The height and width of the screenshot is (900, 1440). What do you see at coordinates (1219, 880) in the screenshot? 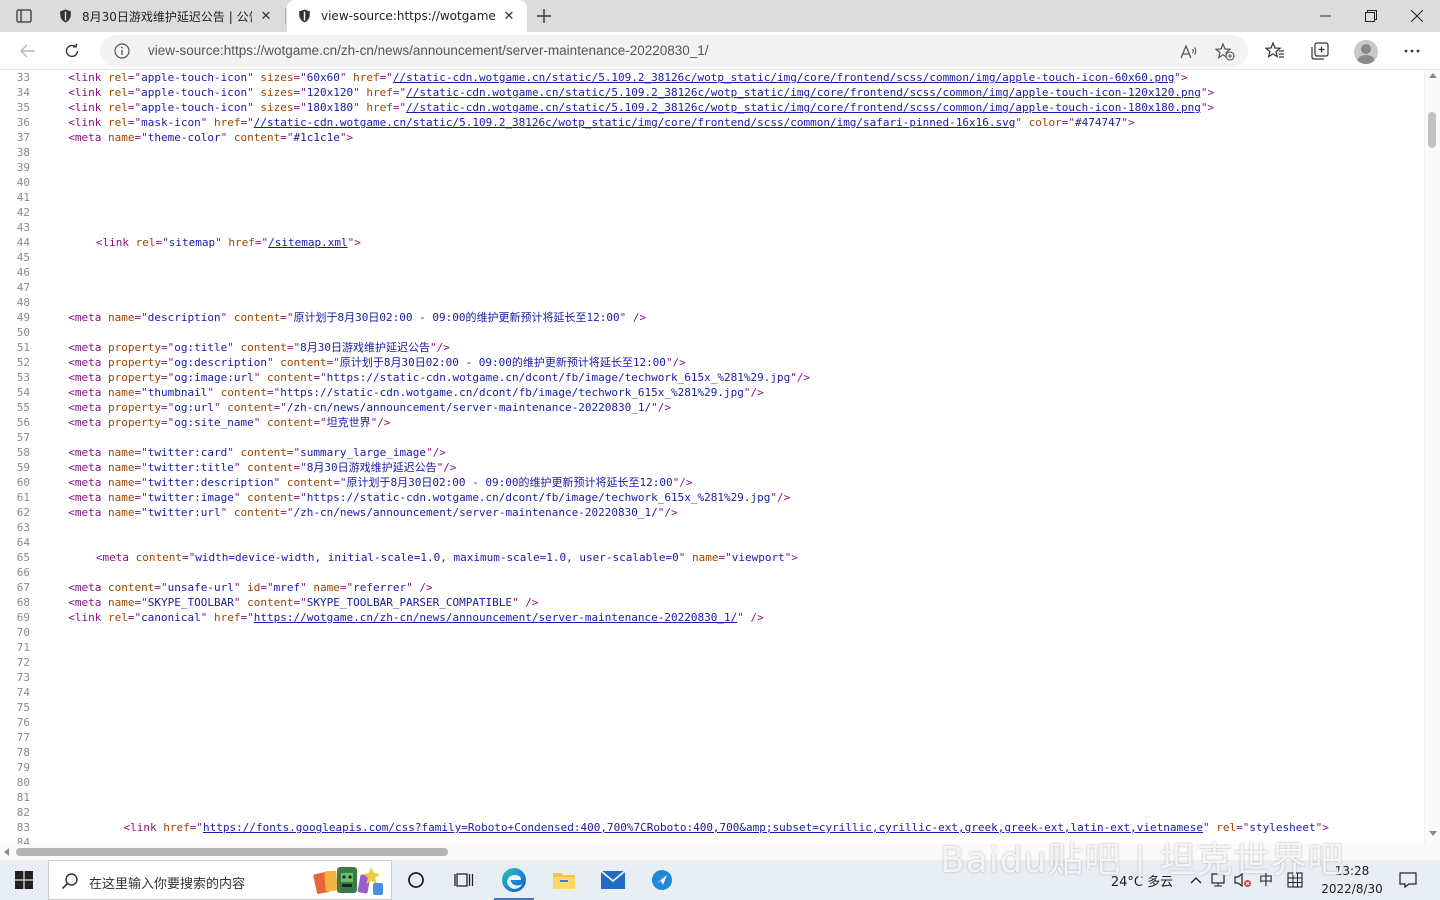
I see `network-icon` at bounding box center [1219, 880].